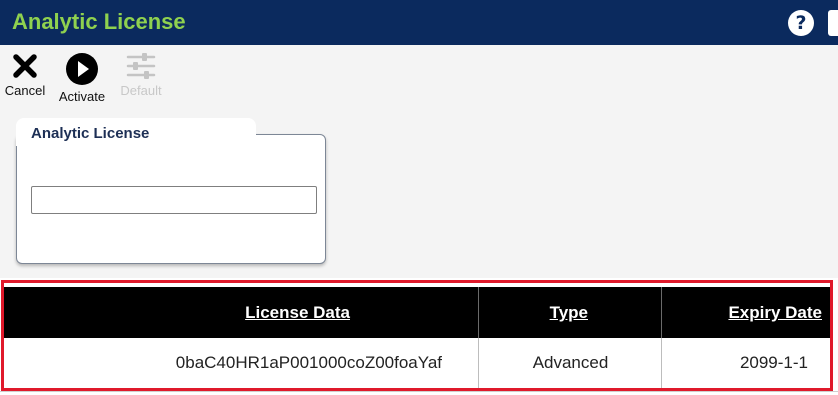  I want to click on panel-title: Analytic License, so click(90, 133).